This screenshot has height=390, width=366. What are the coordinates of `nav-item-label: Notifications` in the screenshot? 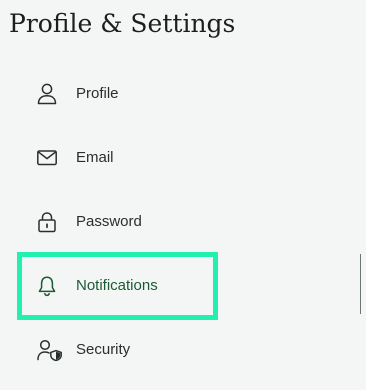 It's located at (117, 285).